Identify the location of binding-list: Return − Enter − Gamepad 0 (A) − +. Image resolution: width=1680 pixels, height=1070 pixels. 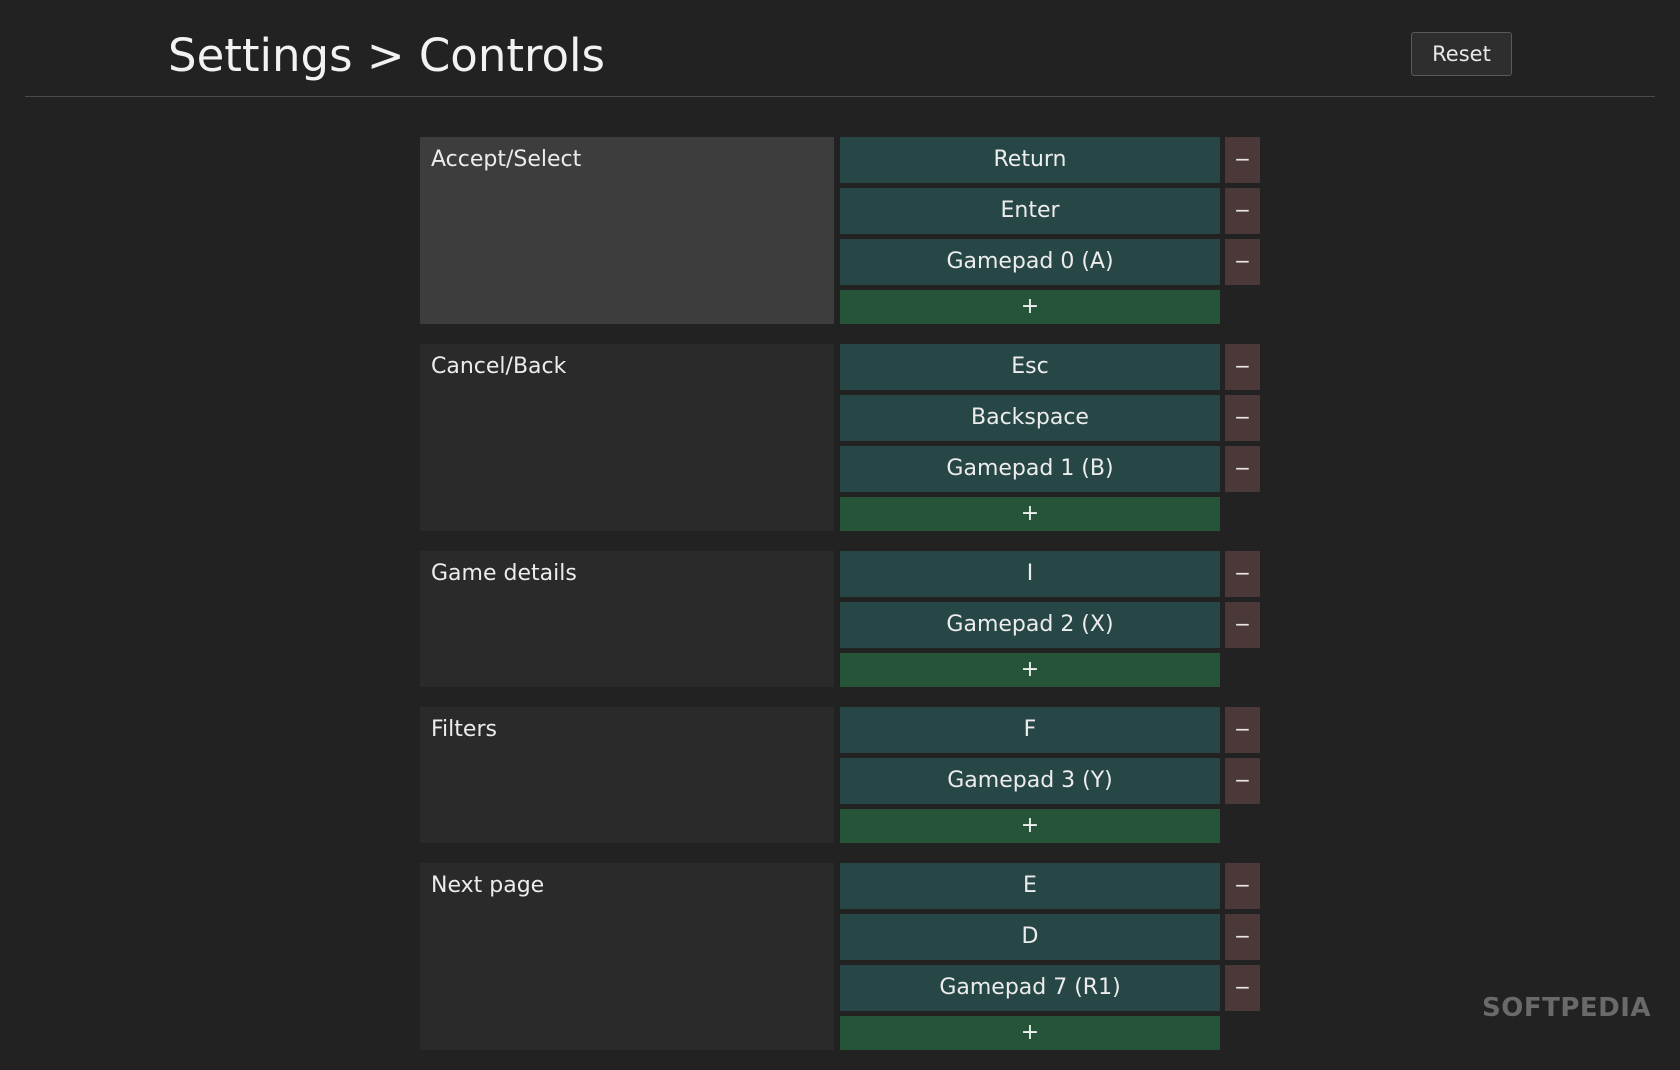
(1050, 230).